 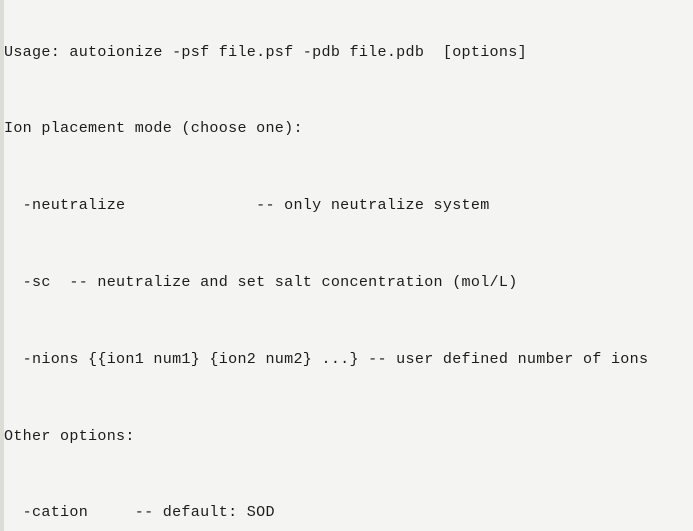 I want to click on output-line: -neutralize -- only neutralize system, so click(x=247, y=205).